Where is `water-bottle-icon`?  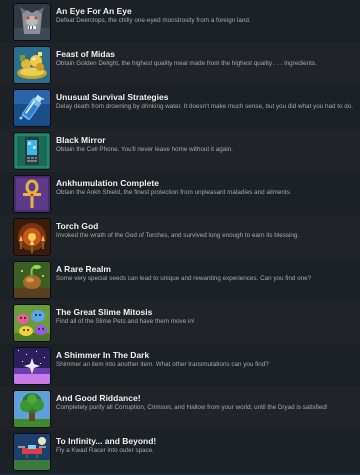 water-bottle-icon is located at coordinates (32, 108).